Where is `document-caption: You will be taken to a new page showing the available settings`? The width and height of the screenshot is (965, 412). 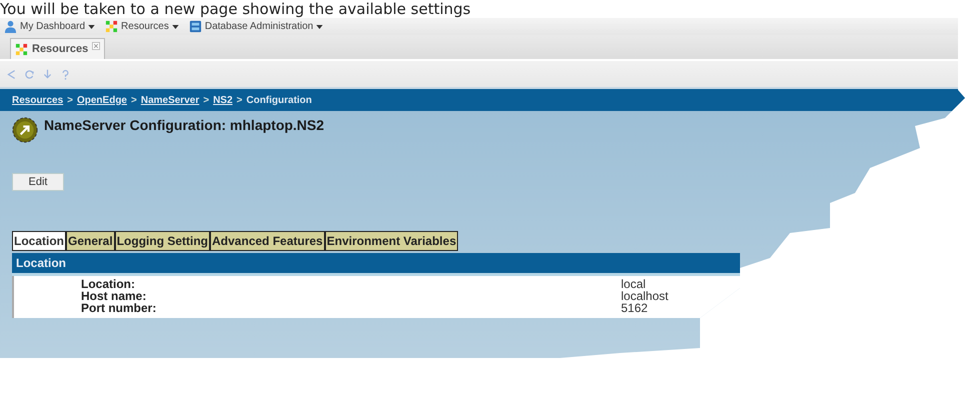 document-caption: You will be taken to a new page showing the available settings is located at coordinates (236, 9).